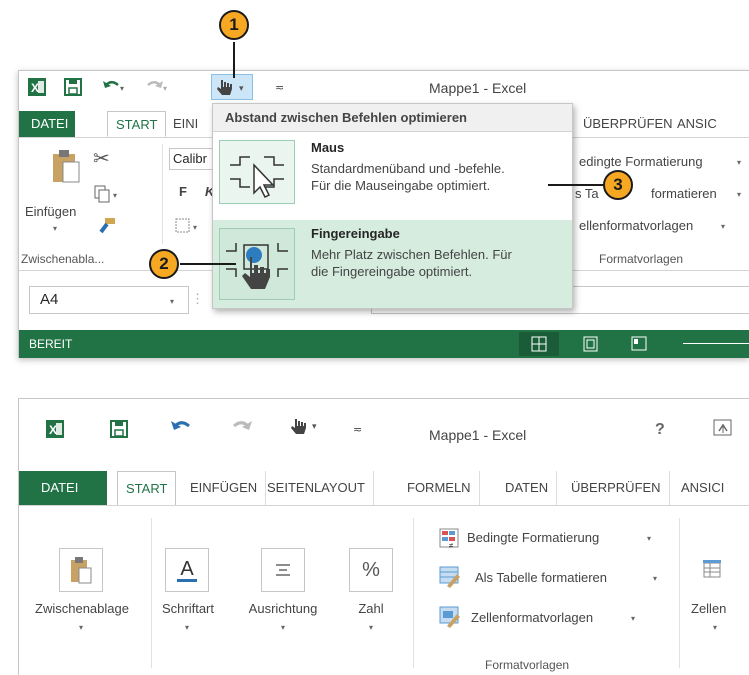 This screenshot has width=749, height=675. Describe the element at coordinates (702, 488) in the screenshot. I see `tab-view: ANSICI` at that location.